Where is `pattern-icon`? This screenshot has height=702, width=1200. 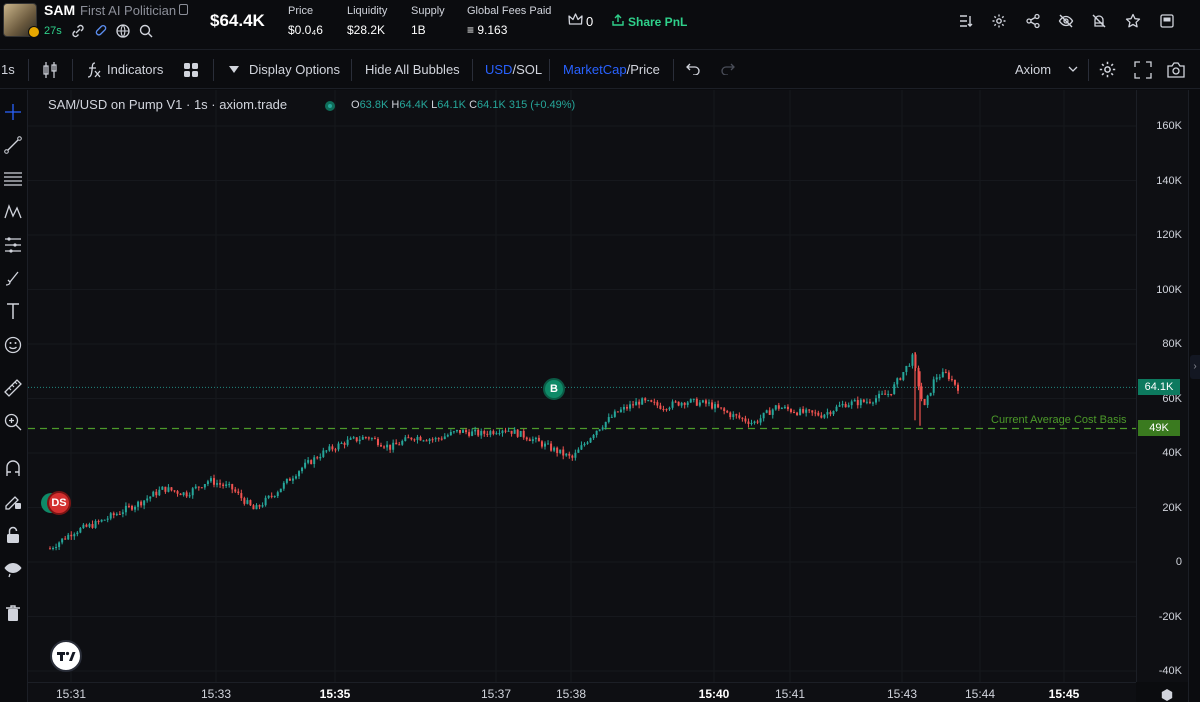 pattern-icon is located at coordinates (13, 212).